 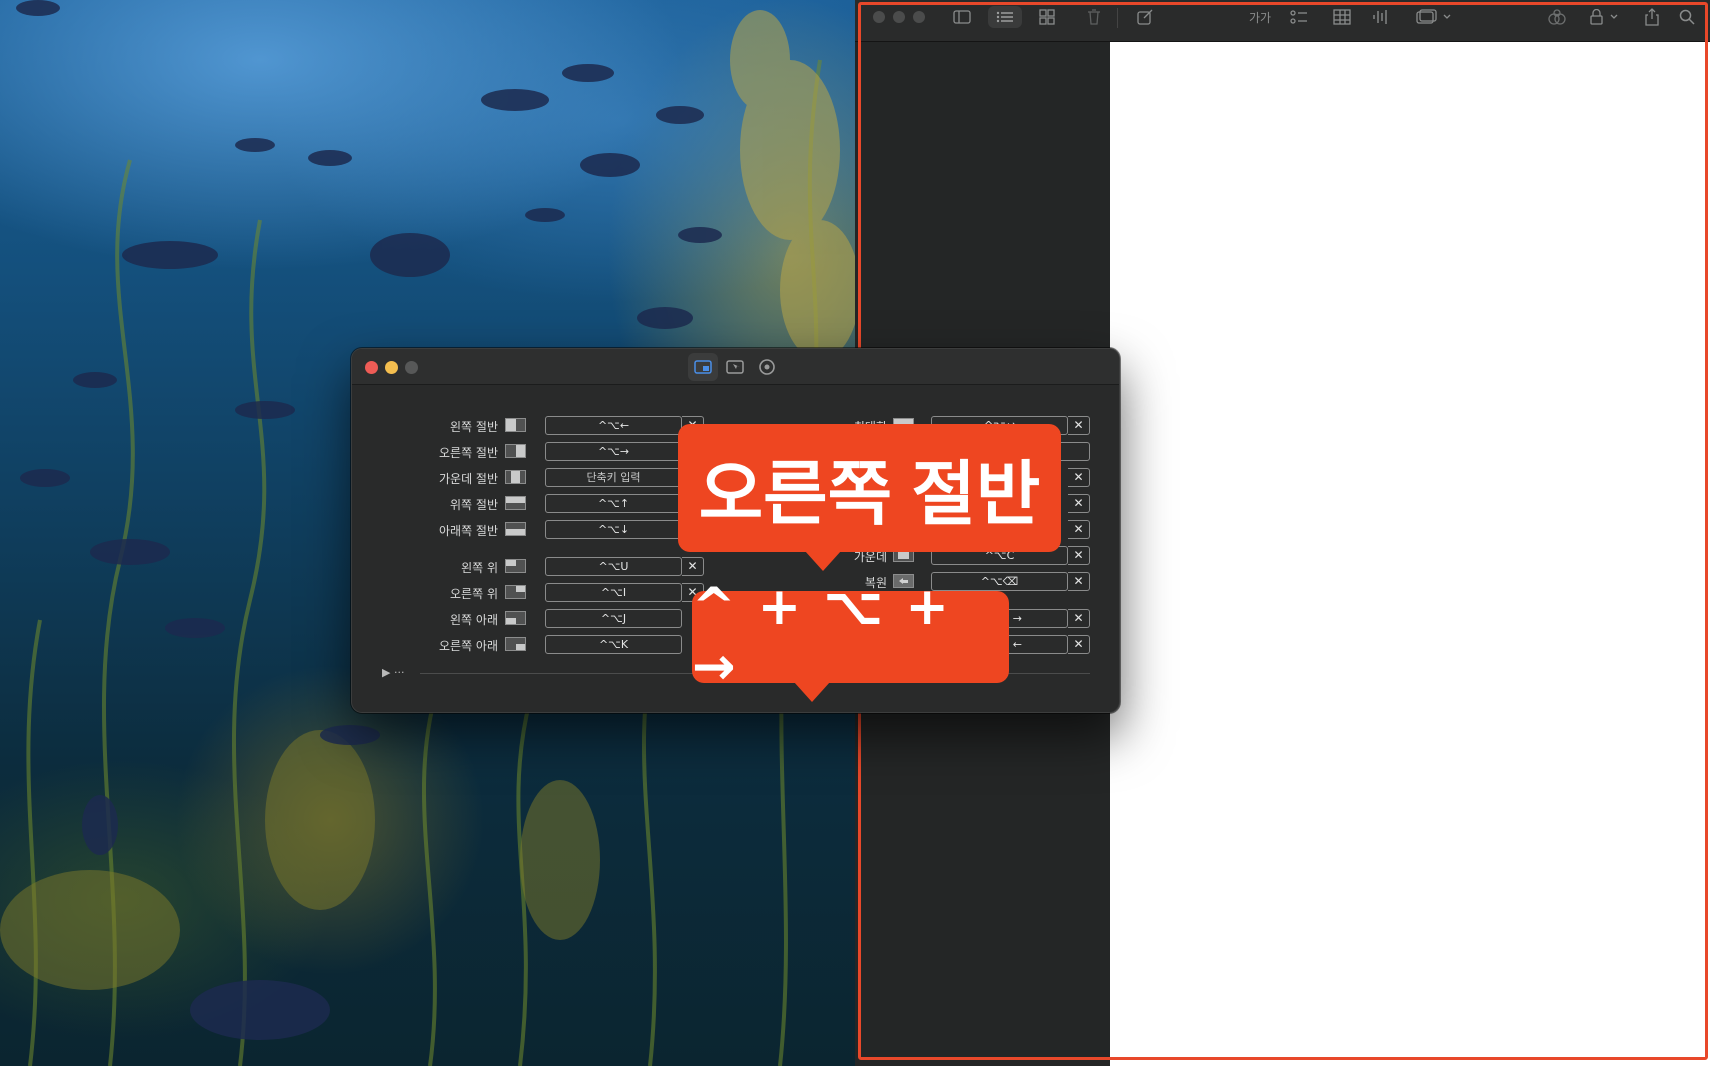 What do you see at coordinates (1282, 21) in the screenshot?
I see `notes-toolbar: 가가` at bounding box center [1282, 21].